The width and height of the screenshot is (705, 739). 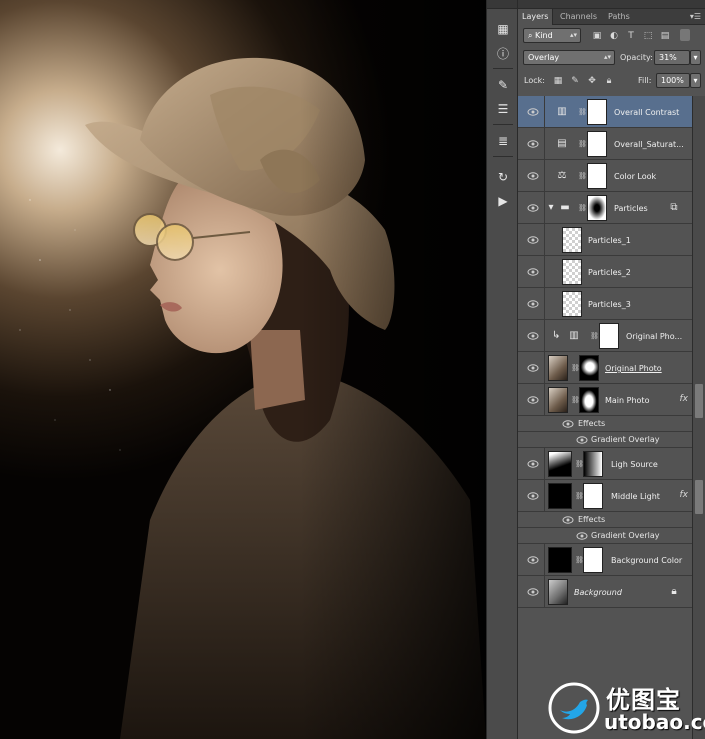 What do you see at coordinates (635, 176) in the screenshot?
I see `layer-name: Color Look` at bounding box center [635, 176].